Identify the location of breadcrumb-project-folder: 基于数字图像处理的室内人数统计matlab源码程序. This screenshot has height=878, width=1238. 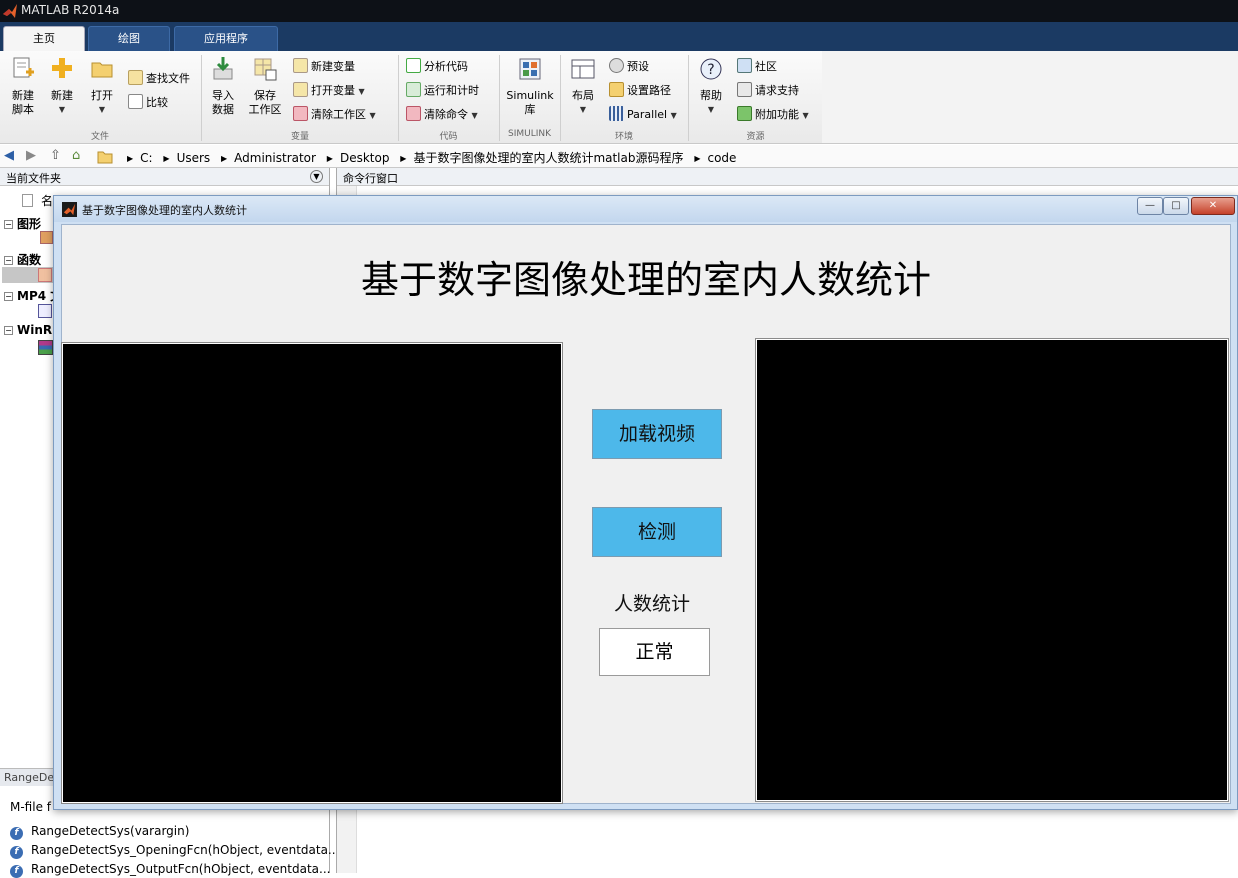
(548, 158).